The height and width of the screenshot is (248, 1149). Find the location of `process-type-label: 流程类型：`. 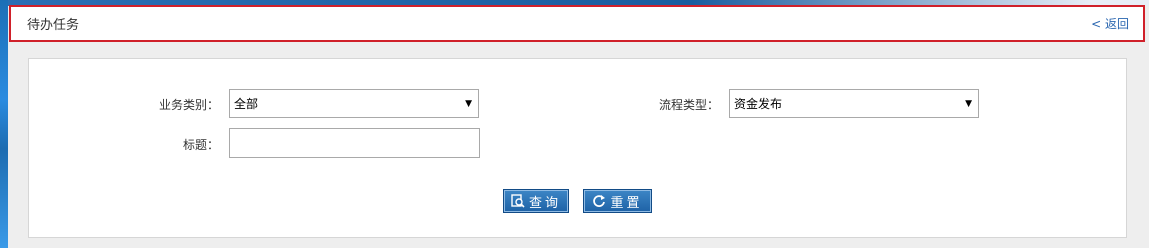

process-type-label: 流程类型： is located at coordinates (688, 105).